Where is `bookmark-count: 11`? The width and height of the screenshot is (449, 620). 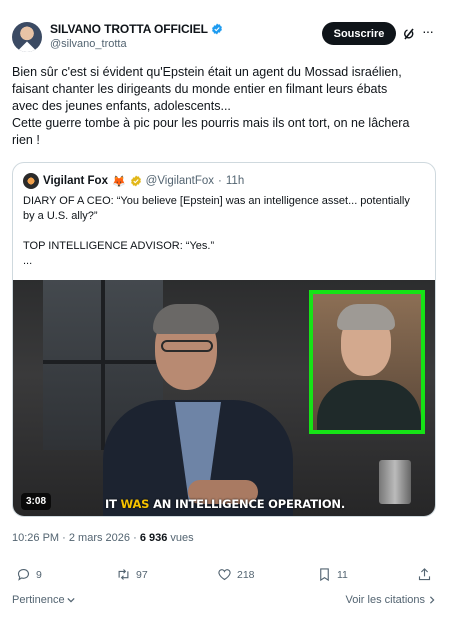 bookmark-count: 11 is located at coordinates (342, 574).